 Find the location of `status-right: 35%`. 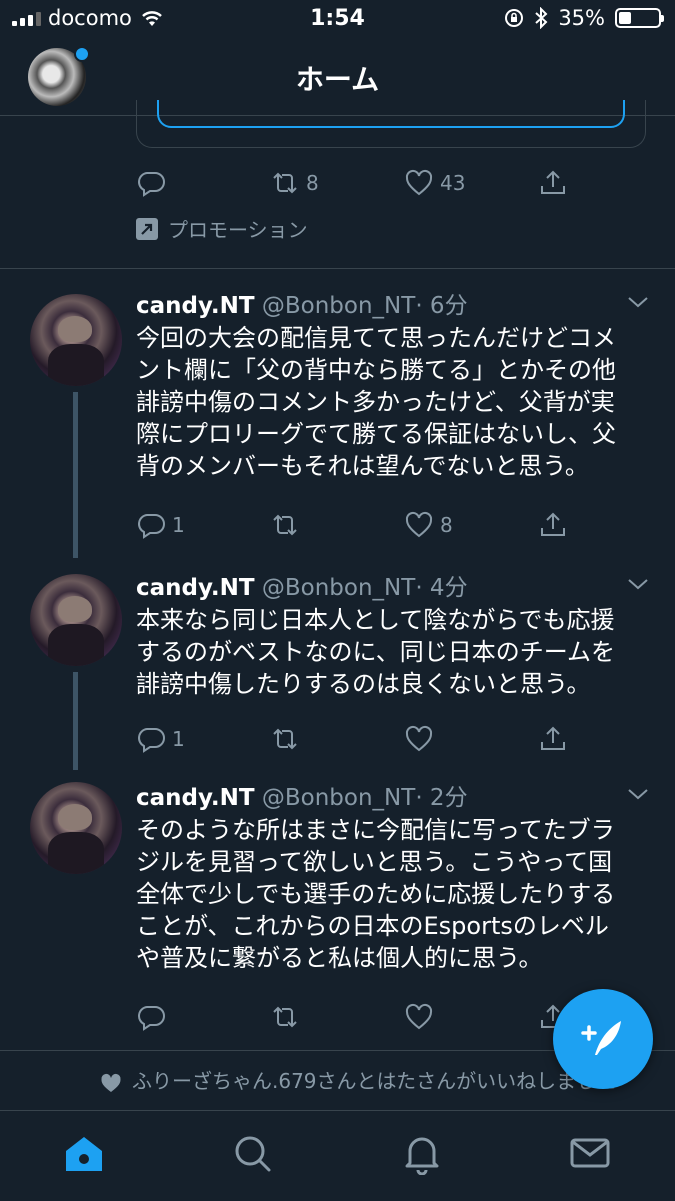

status-right: 35% is located at coordinates (584, 18).